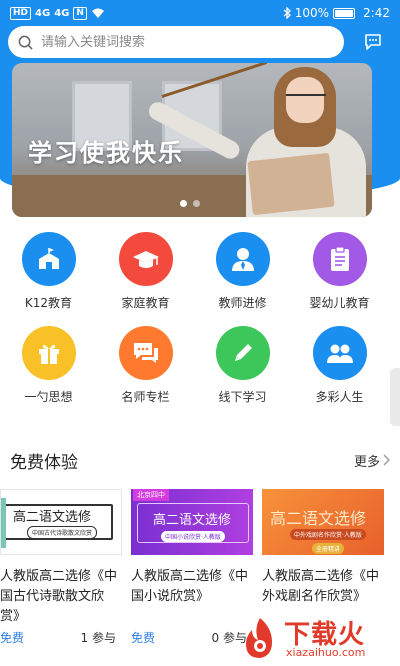 This screenshot has height=666, width=400. Describe the element at coordinates (48, 303) in the screenshot. I see `category-label: K12教育` at that location.